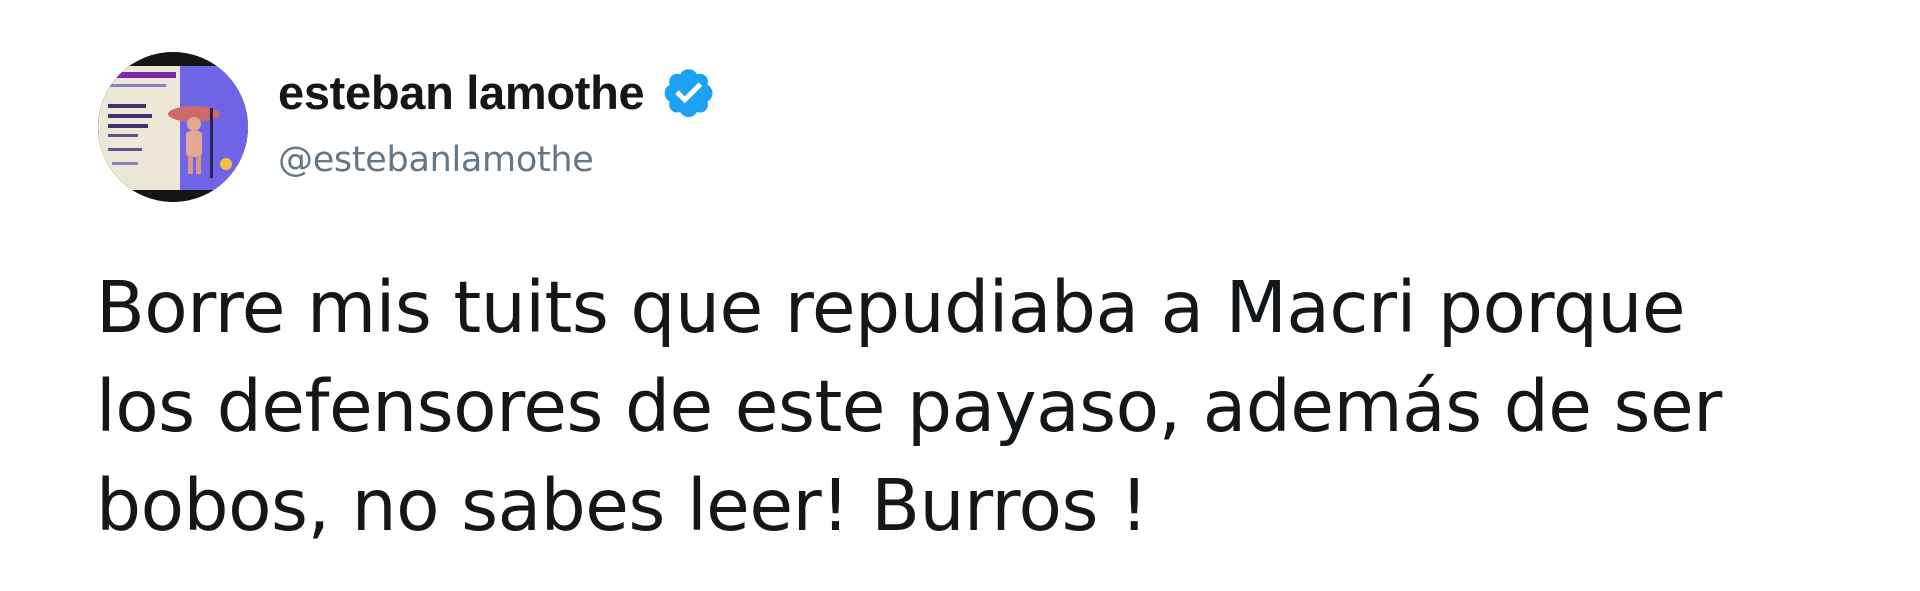  Describe the element at coordinates (622, 505) in the screenshot. I see `tweet-text-line: bobos, no sabes leer! Burros !` at that location.